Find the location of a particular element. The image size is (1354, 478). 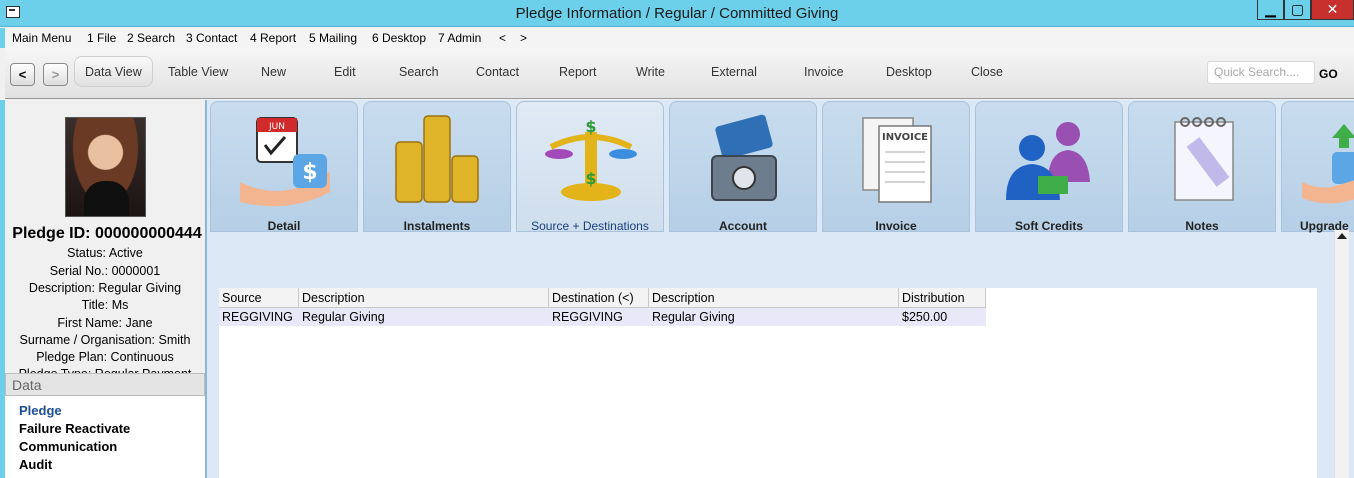

menu-search: 2 Search is located at coordinates (151, 38).